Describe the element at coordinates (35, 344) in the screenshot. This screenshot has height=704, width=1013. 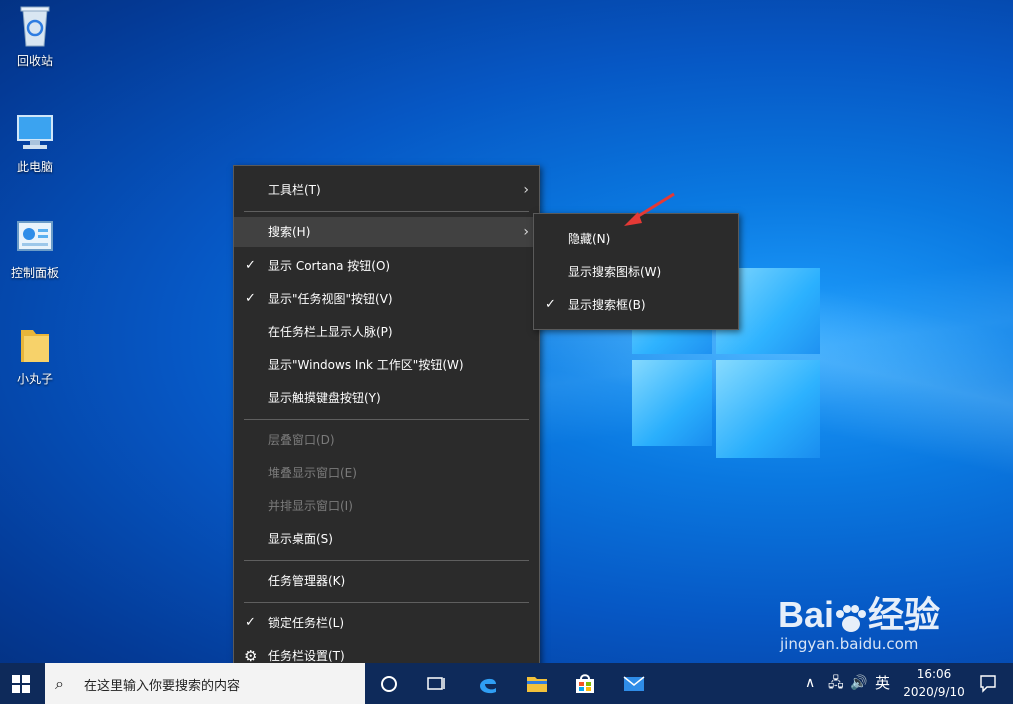
I see `folder-icon` at that location.